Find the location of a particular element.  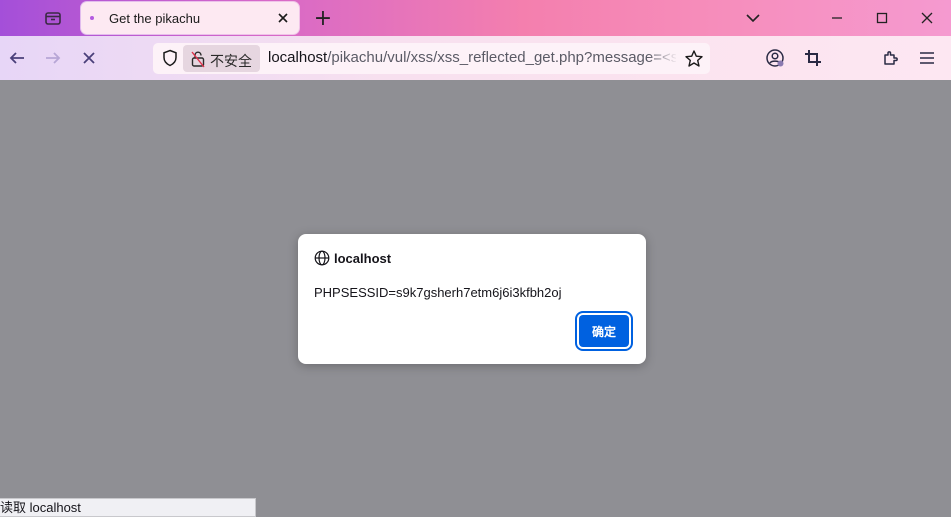

stop-icon is located at coordinates (89, 58).